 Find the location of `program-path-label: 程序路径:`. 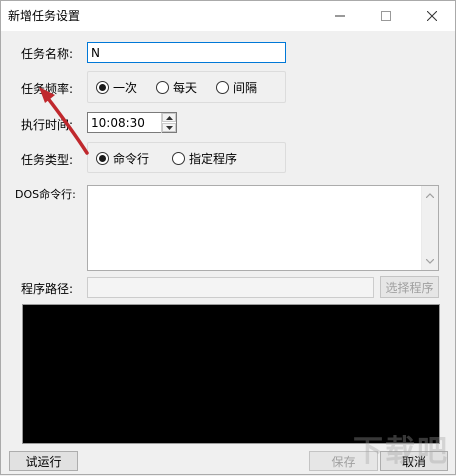

program-path-label: 程序路径: is located at coordinates (47, 289).